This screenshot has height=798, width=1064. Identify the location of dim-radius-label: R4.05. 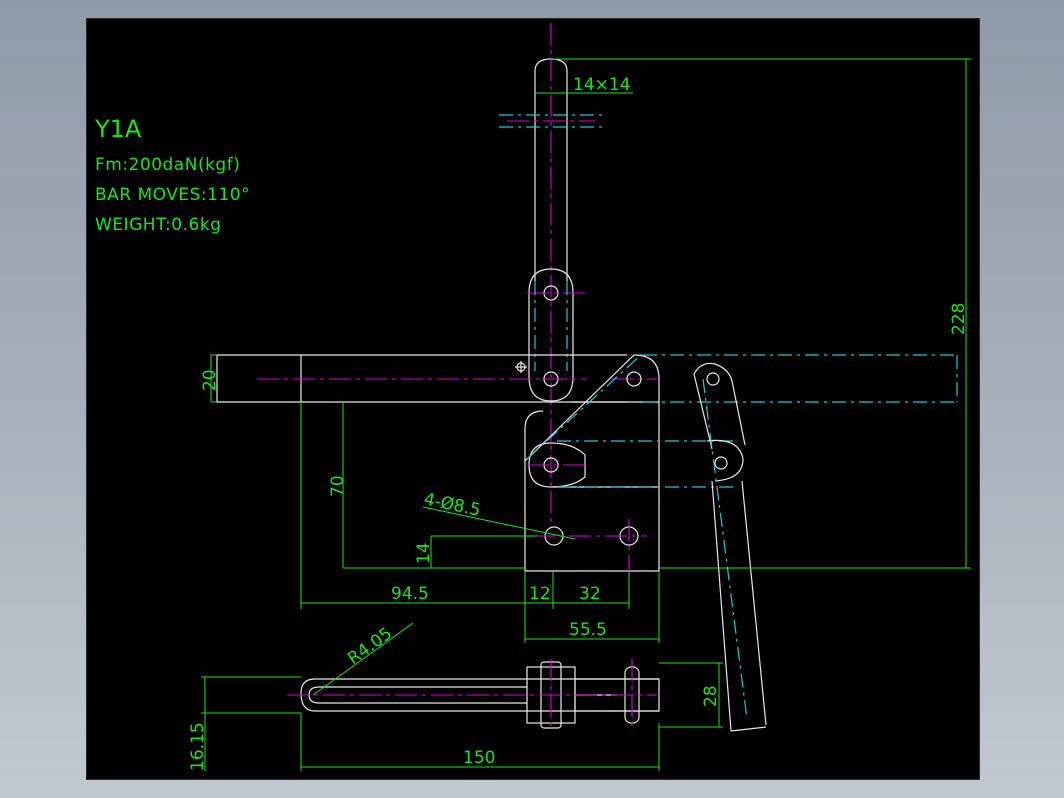
(370, 646).